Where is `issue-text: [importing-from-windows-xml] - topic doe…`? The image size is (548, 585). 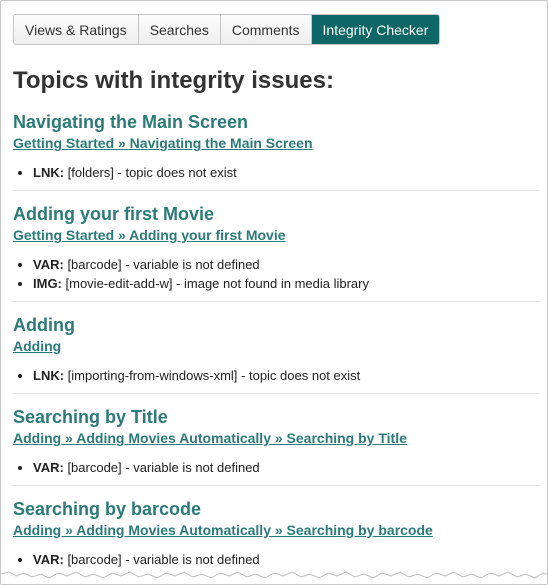
issue-text: [importing-from-windows-xml] - topic doe… is located at coordinates (214, 375).